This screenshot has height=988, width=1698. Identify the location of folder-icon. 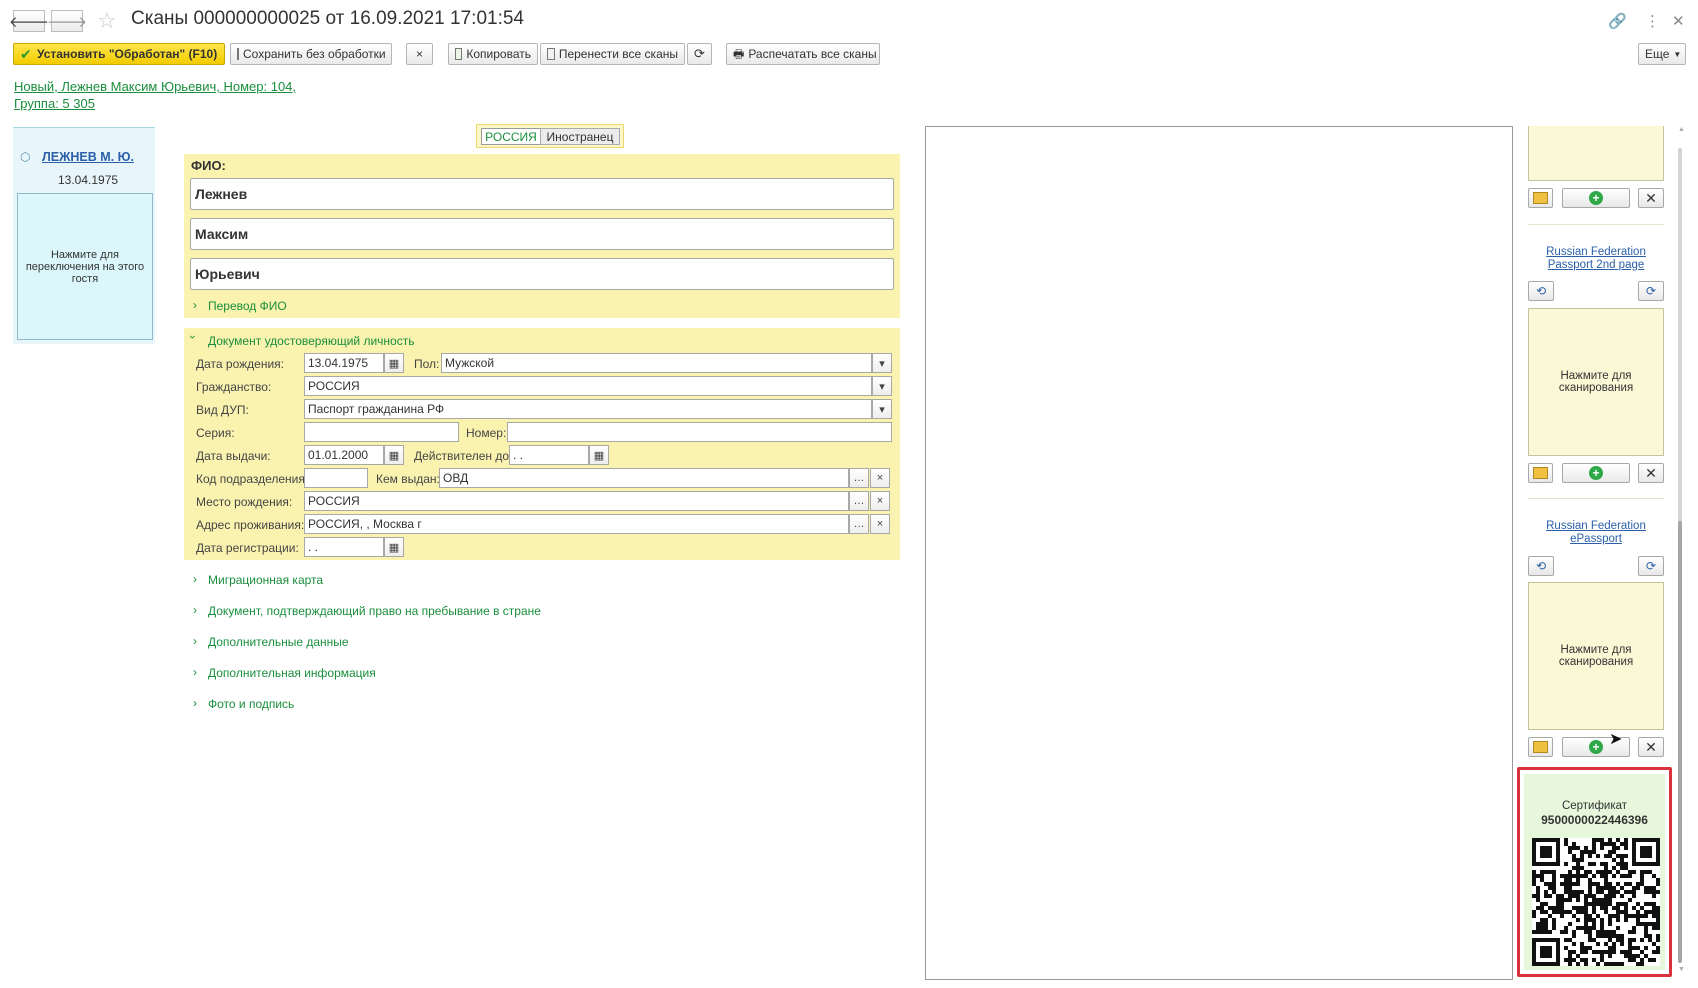
(1540, 473).